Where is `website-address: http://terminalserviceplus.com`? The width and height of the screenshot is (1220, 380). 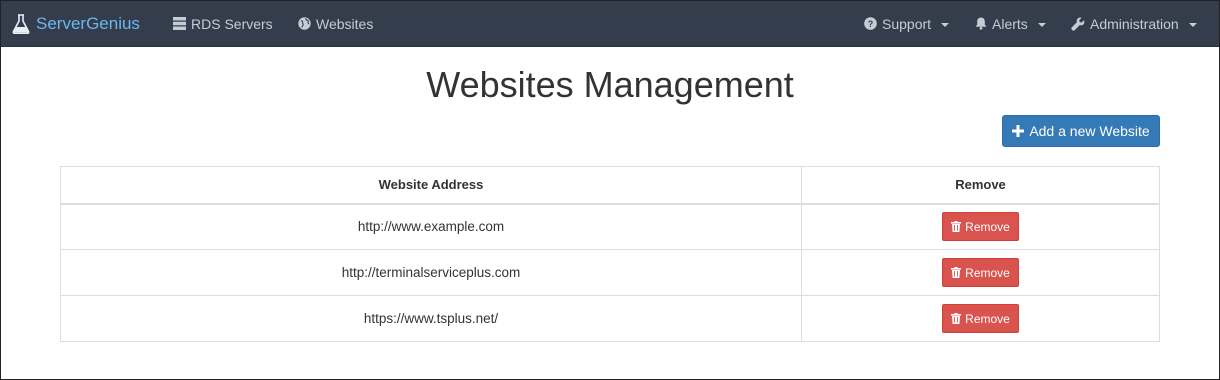 website-address: http://terminalserviceplus.com is located at coordinates (431, 272).